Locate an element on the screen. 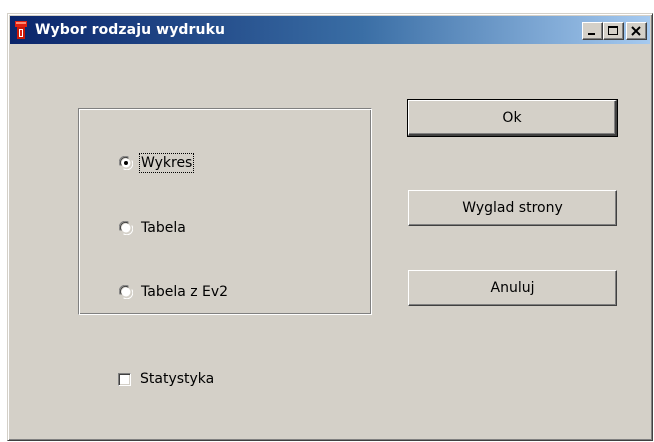 The height and width of the screenshot is (442, 654). cancel-button: Anuluj is located at coordinates (512, 288).